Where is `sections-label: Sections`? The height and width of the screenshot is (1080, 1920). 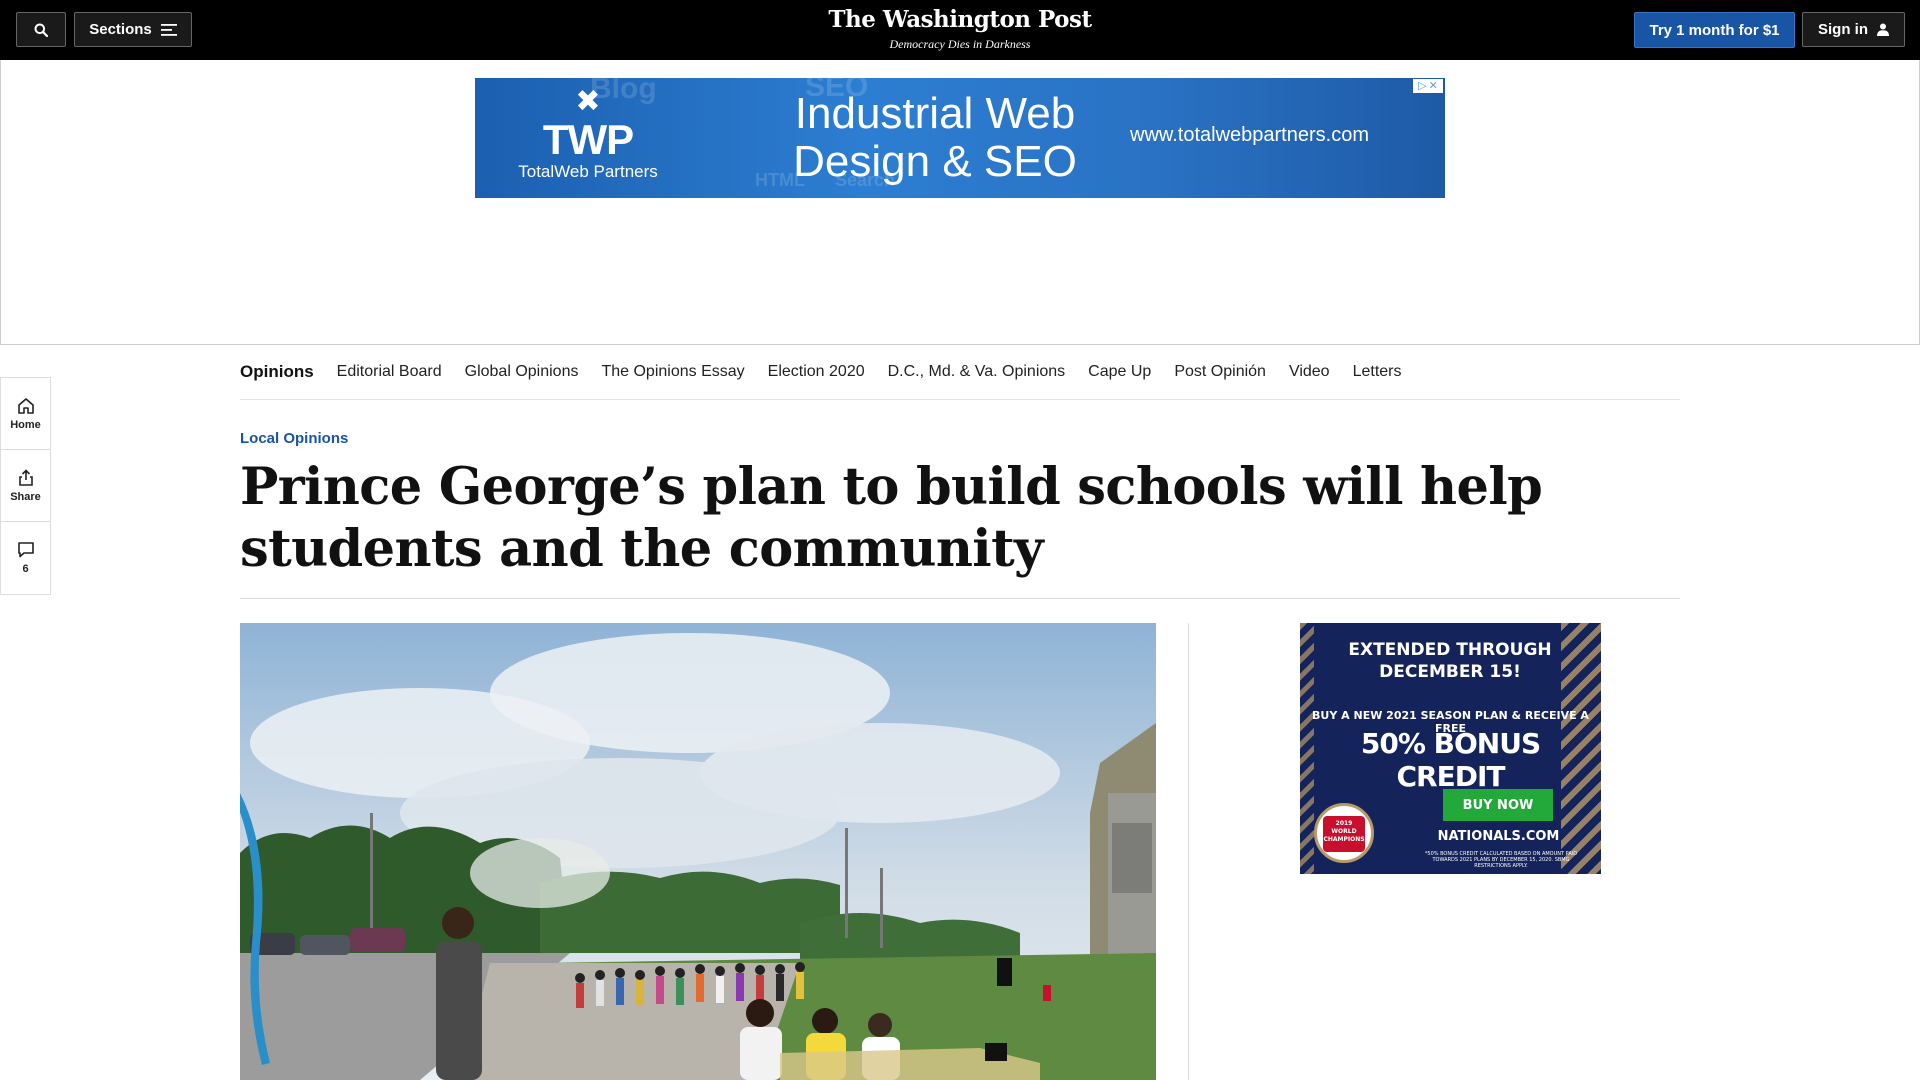
sections-label: Sections is located at coordinates (120, 29).